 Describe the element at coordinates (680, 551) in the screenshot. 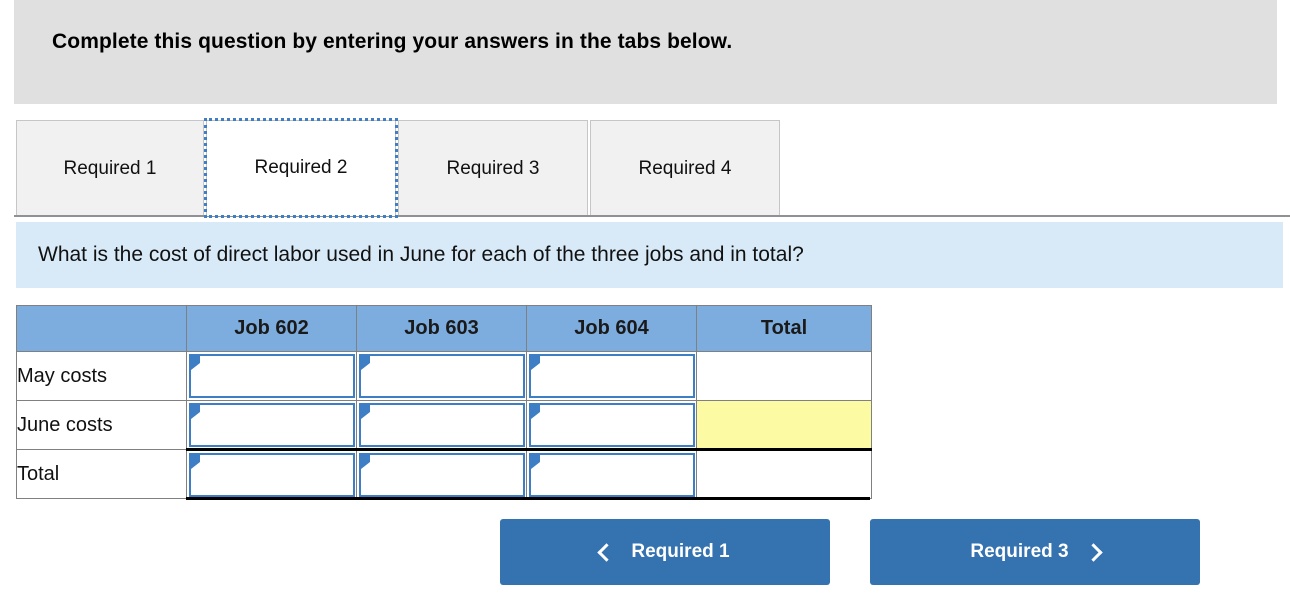

I see `prev-button-label: Required 1` at that location.